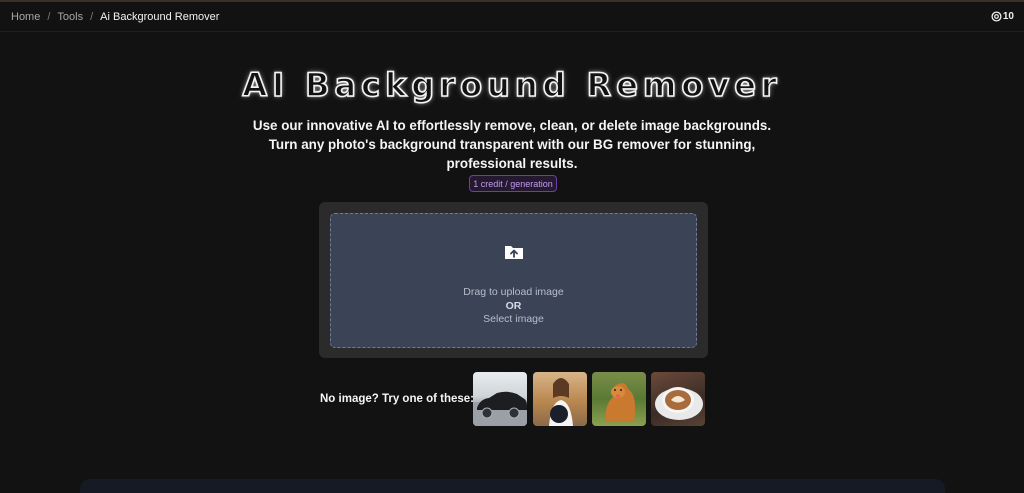  Describe the element at coordinates (512, 486) in the screenshot. I see `bottom-section-panel` at that location.